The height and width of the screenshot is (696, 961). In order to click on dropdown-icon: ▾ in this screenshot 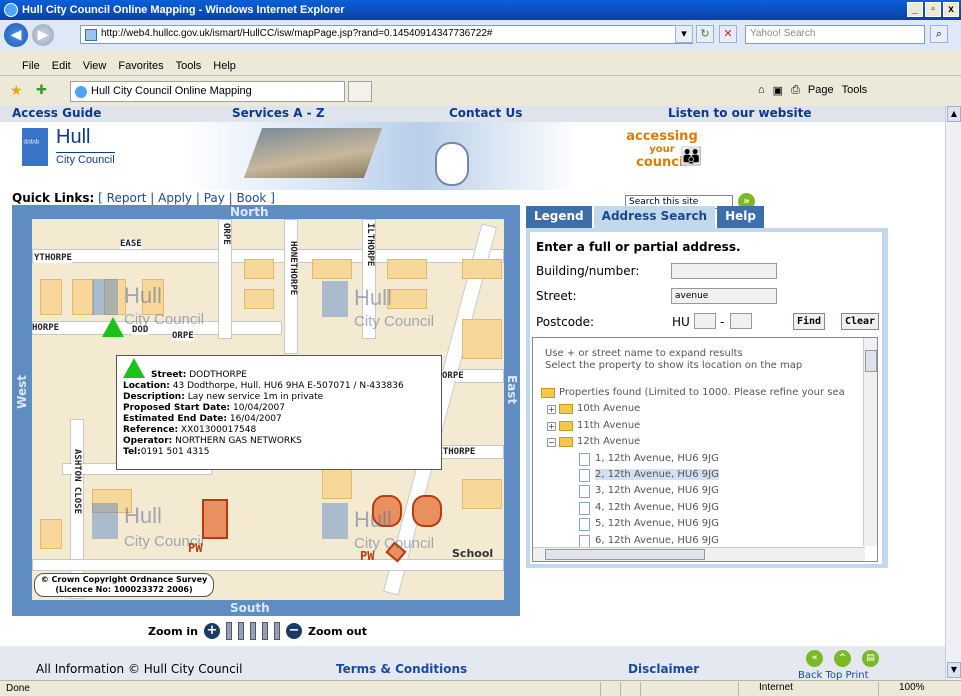, I will do `click(684, 34)`.